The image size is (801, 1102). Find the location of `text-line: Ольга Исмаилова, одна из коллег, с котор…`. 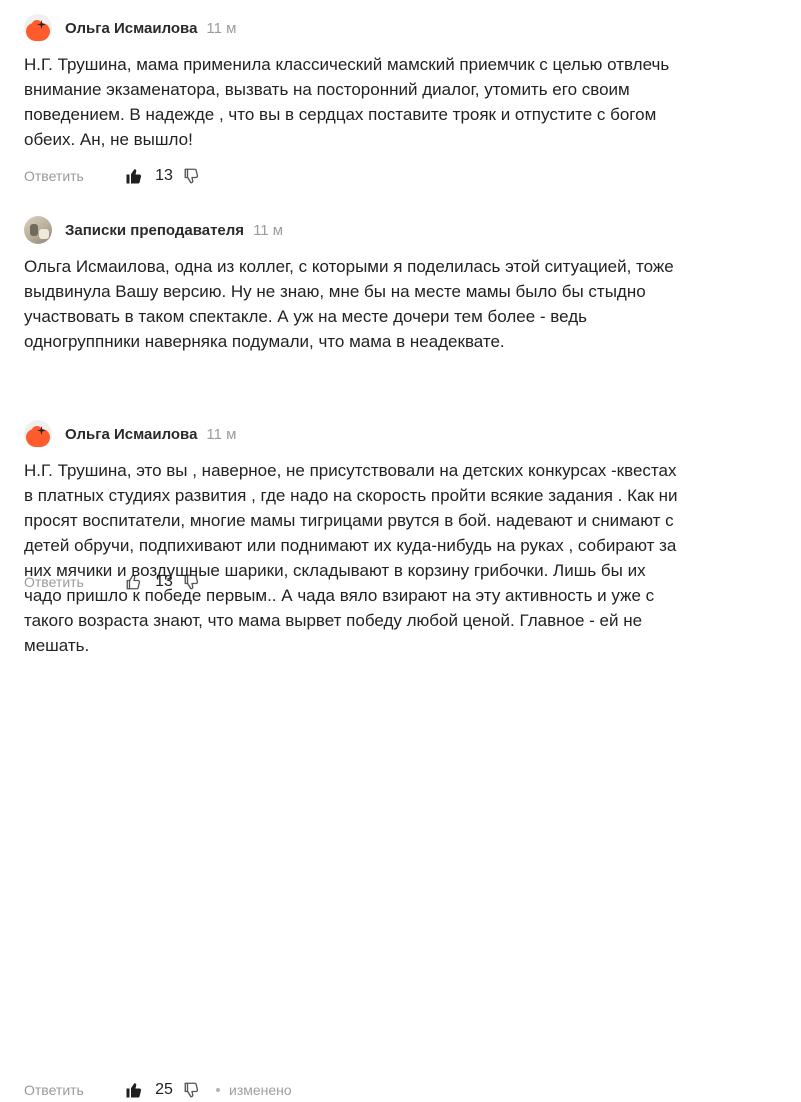

text-line: Ольга Исмаилова, одна из коллег, с котор… is located at coordinates (349, 266).